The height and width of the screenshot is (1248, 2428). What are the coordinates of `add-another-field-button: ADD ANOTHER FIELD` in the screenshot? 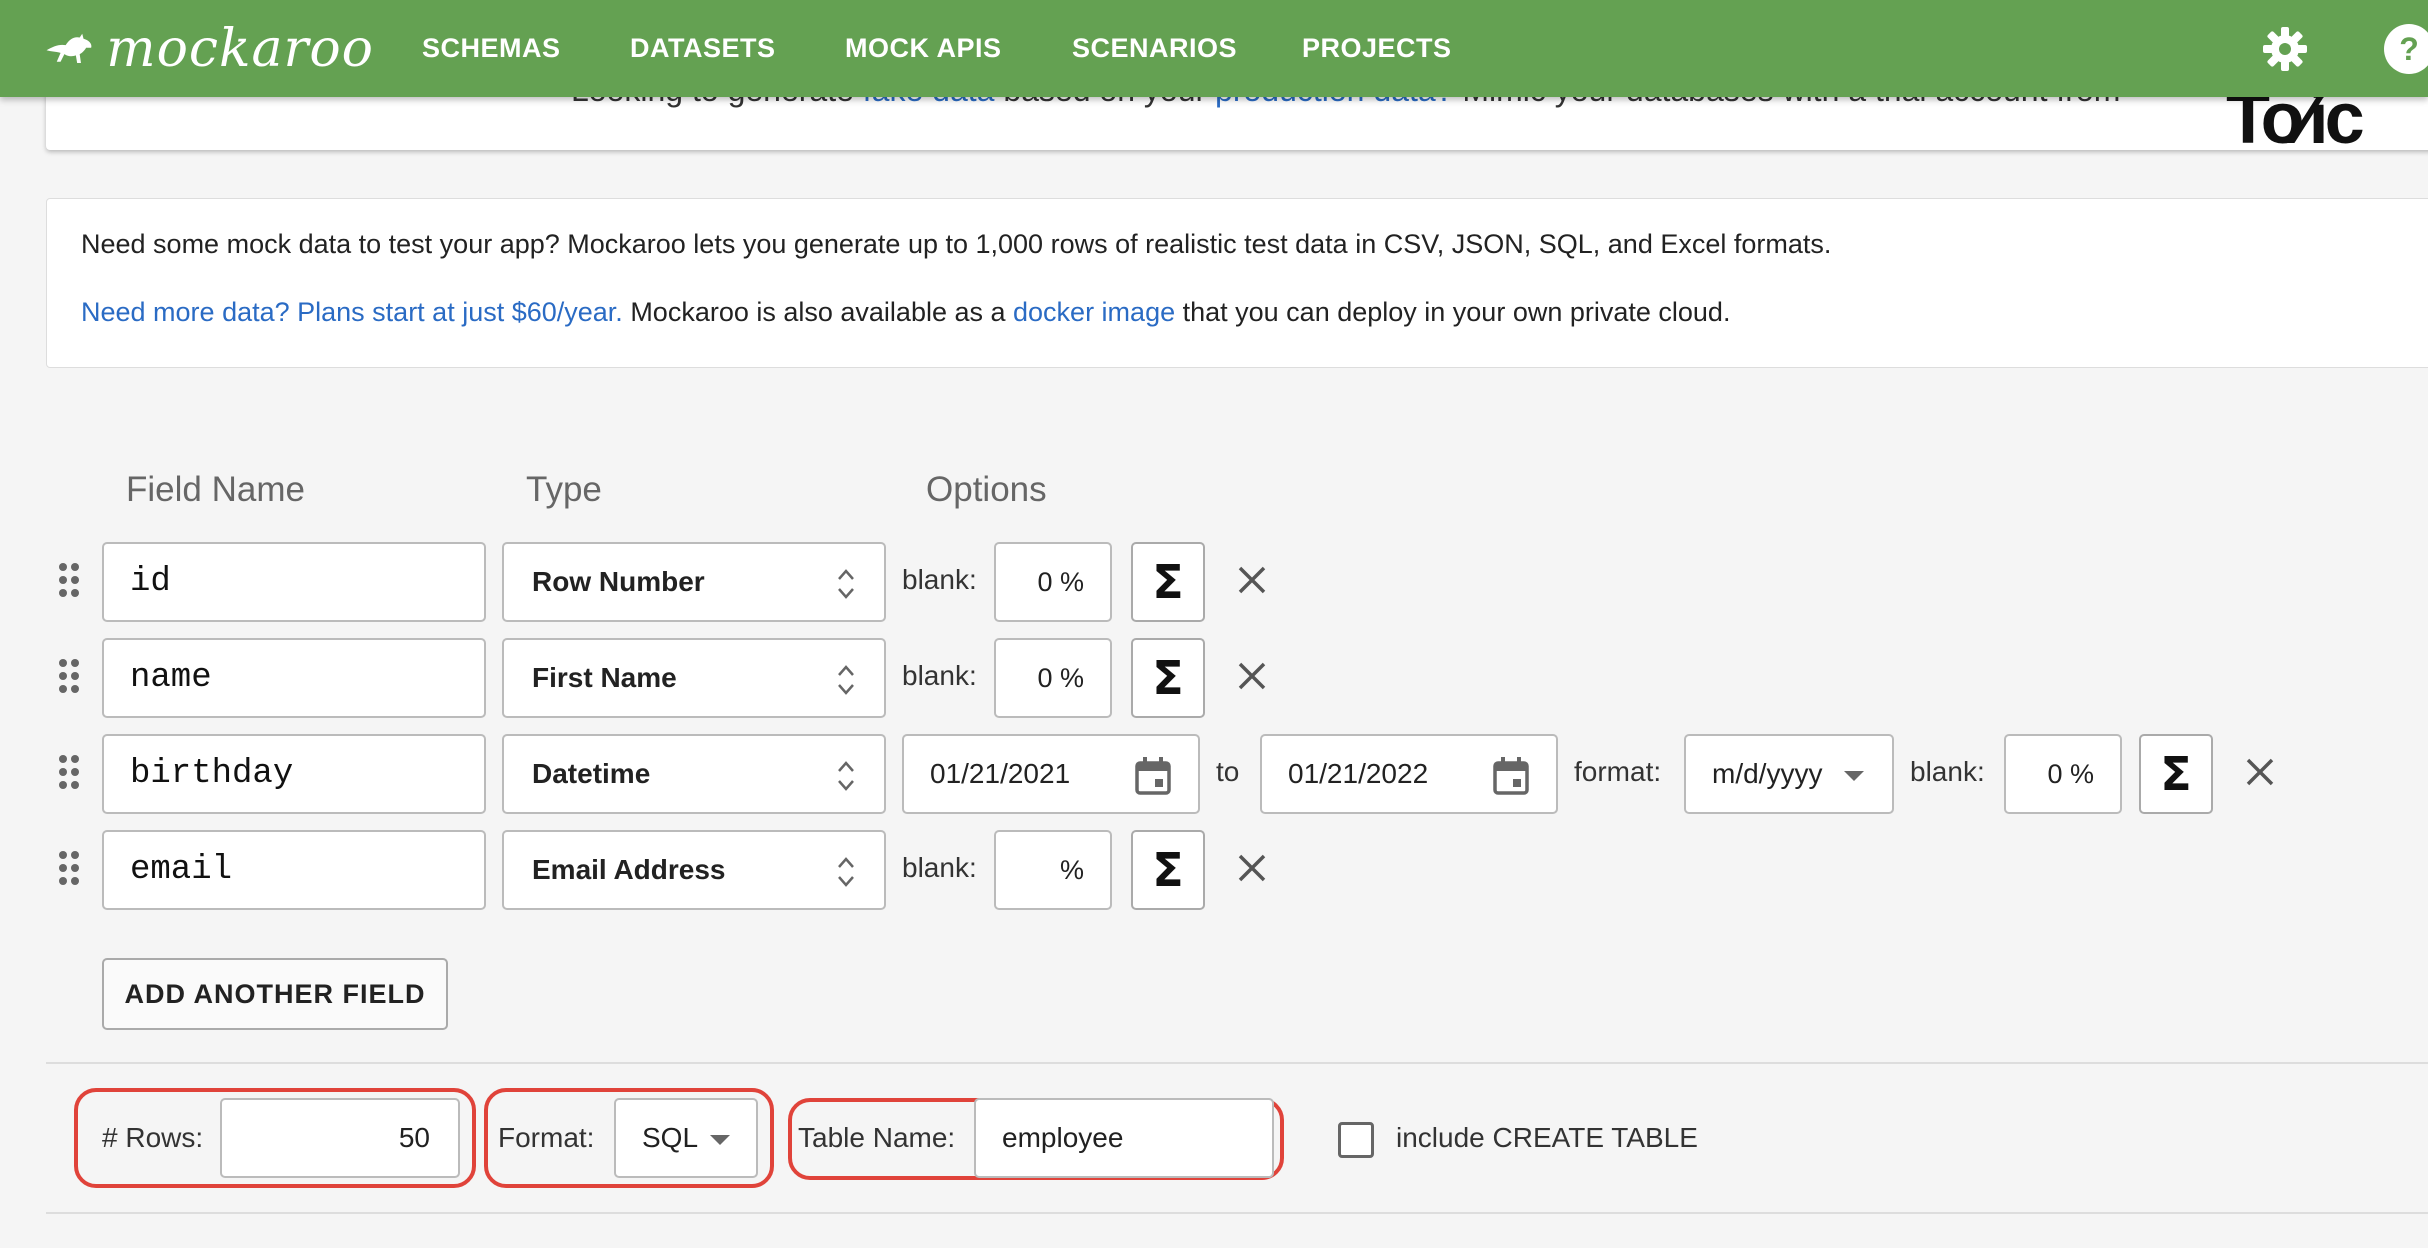 It's located at (275, 994).